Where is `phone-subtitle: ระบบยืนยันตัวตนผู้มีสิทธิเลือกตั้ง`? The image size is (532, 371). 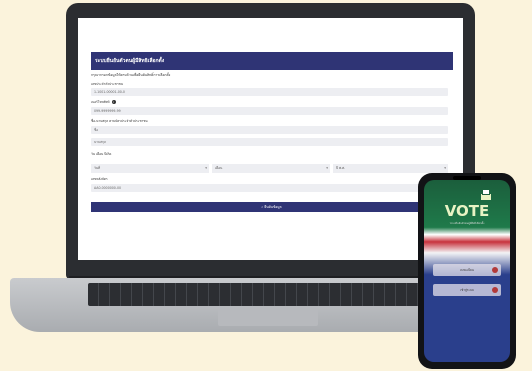
phone-subtitle: ระบบยืนยันตัวตนผู้มีสิทธิเลือกตั้ง is located at coordinates (467, 223).